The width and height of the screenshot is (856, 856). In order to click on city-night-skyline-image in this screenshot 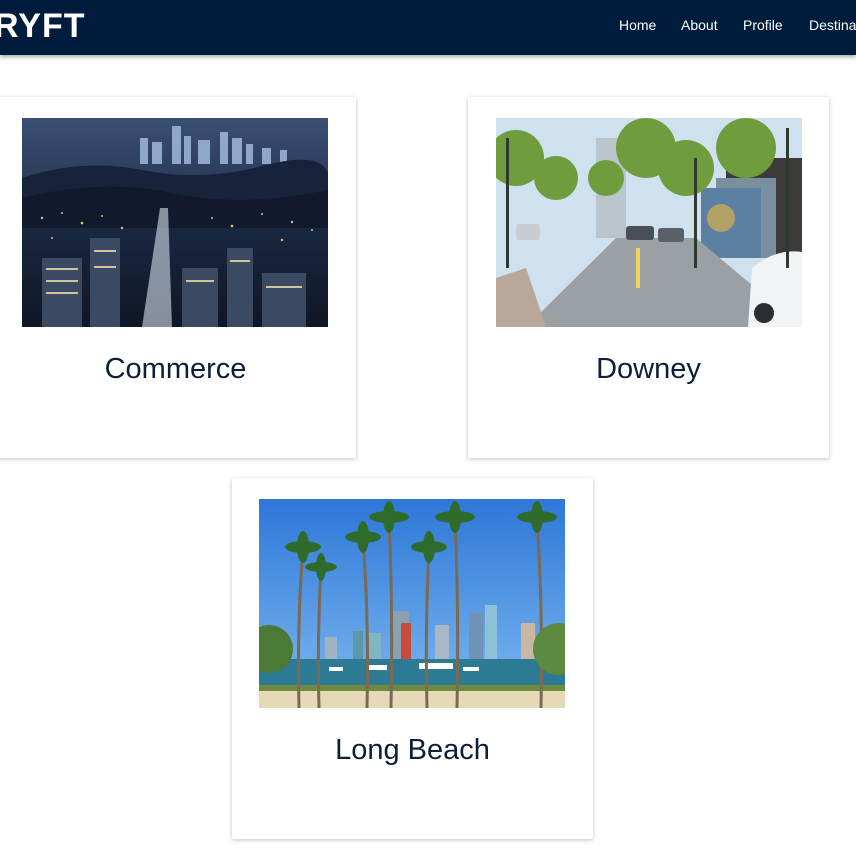, I will do `click(175, 222)`.